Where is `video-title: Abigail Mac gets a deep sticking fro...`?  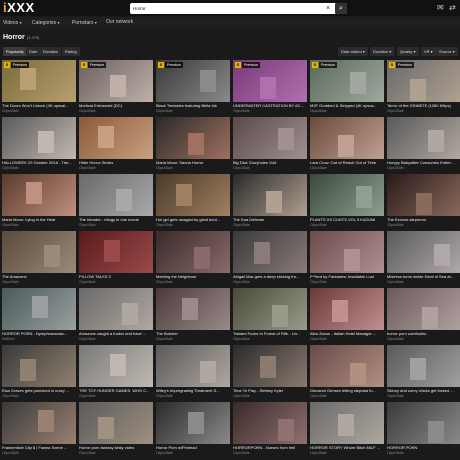
video-title: Abigail Mac gets a deep sticking fro... is located at coordinates (270, 276).